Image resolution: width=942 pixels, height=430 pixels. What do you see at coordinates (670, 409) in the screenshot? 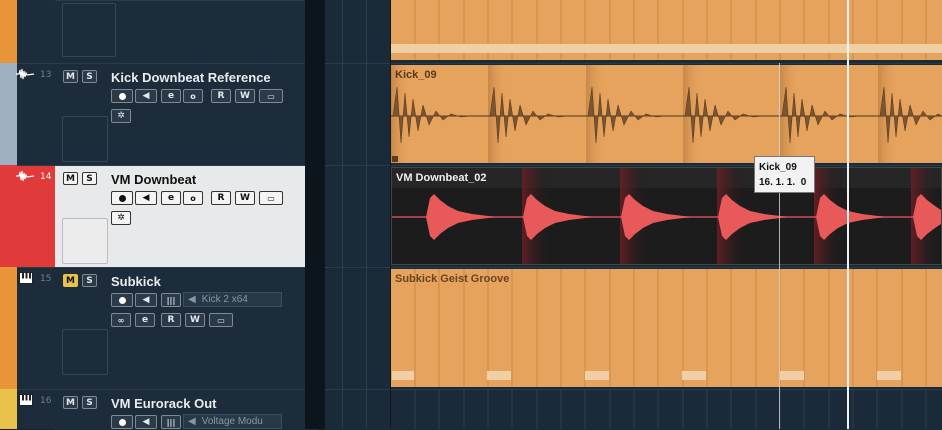
I see `event-lane-16-grid` at bounding box center [670, 409].